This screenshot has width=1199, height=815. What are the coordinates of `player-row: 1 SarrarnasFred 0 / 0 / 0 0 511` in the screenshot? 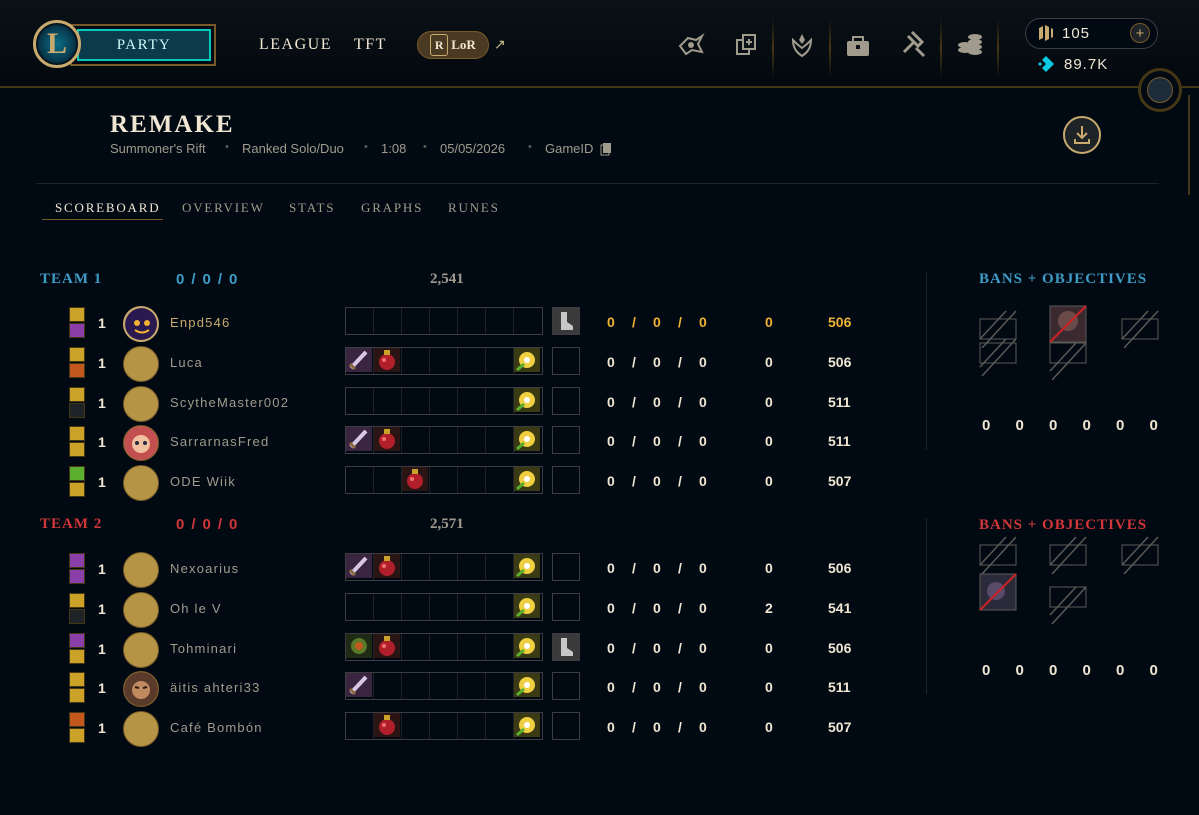 It's located at (463, 442).